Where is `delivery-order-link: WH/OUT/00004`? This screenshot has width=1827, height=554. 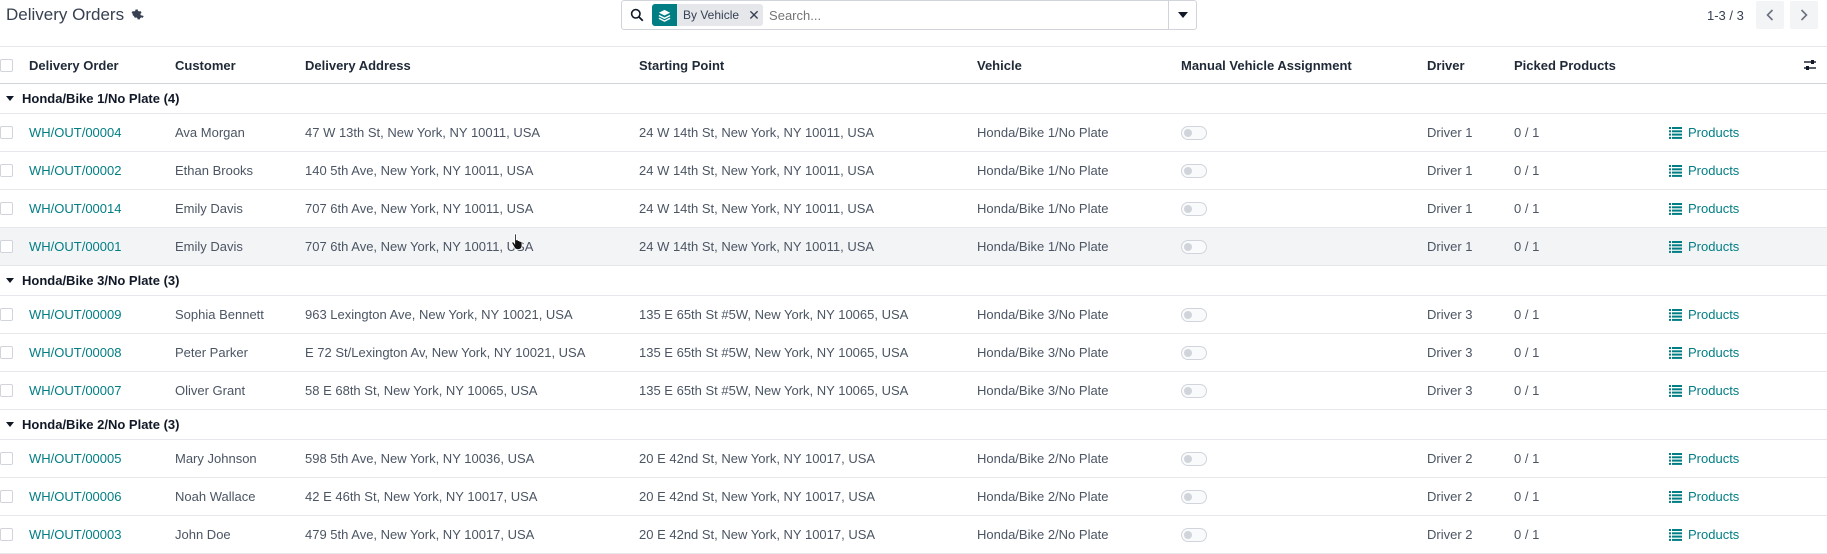
delivery-order-link: WH/OUT/00004 is located at coordinates (75, 132).